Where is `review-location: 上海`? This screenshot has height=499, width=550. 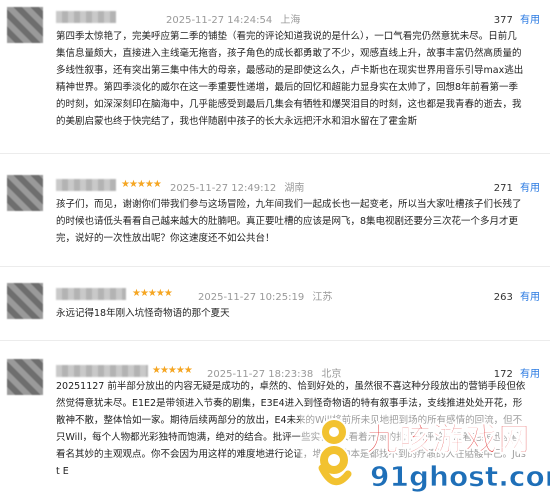 review-location: 上海 is located at coordinates (290, 20).